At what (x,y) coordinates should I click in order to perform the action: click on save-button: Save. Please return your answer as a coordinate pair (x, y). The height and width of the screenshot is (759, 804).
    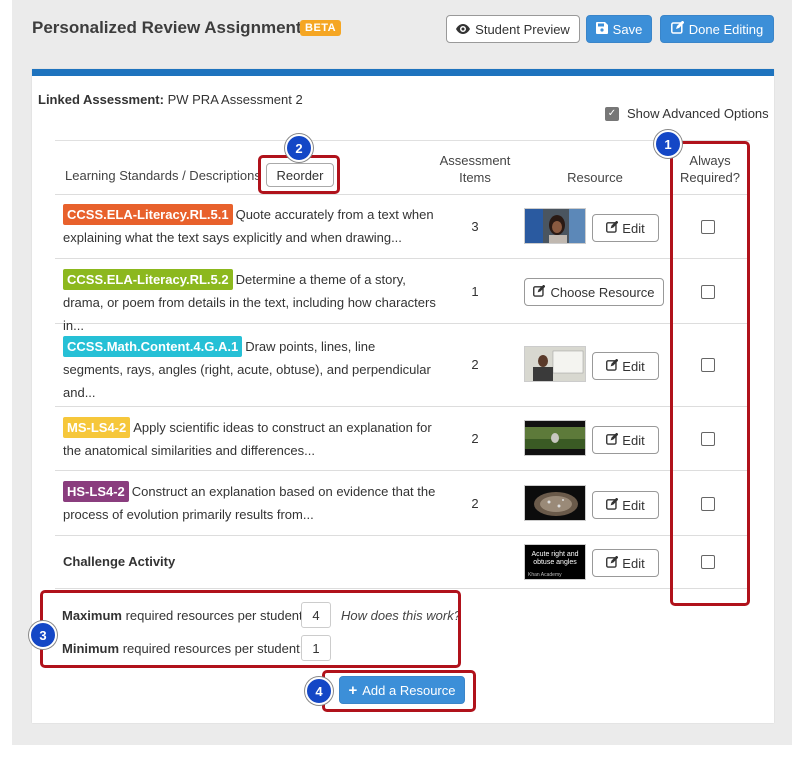
    Looking at the image, I should click on (619, 29).